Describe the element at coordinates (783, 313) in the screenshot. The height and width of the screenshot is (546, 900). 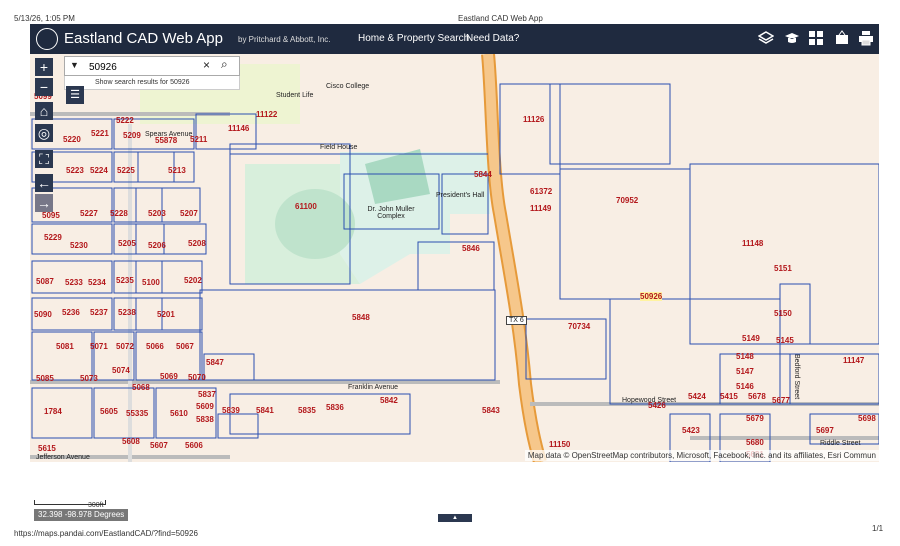
I see `parcel-label: 5150` at that location.